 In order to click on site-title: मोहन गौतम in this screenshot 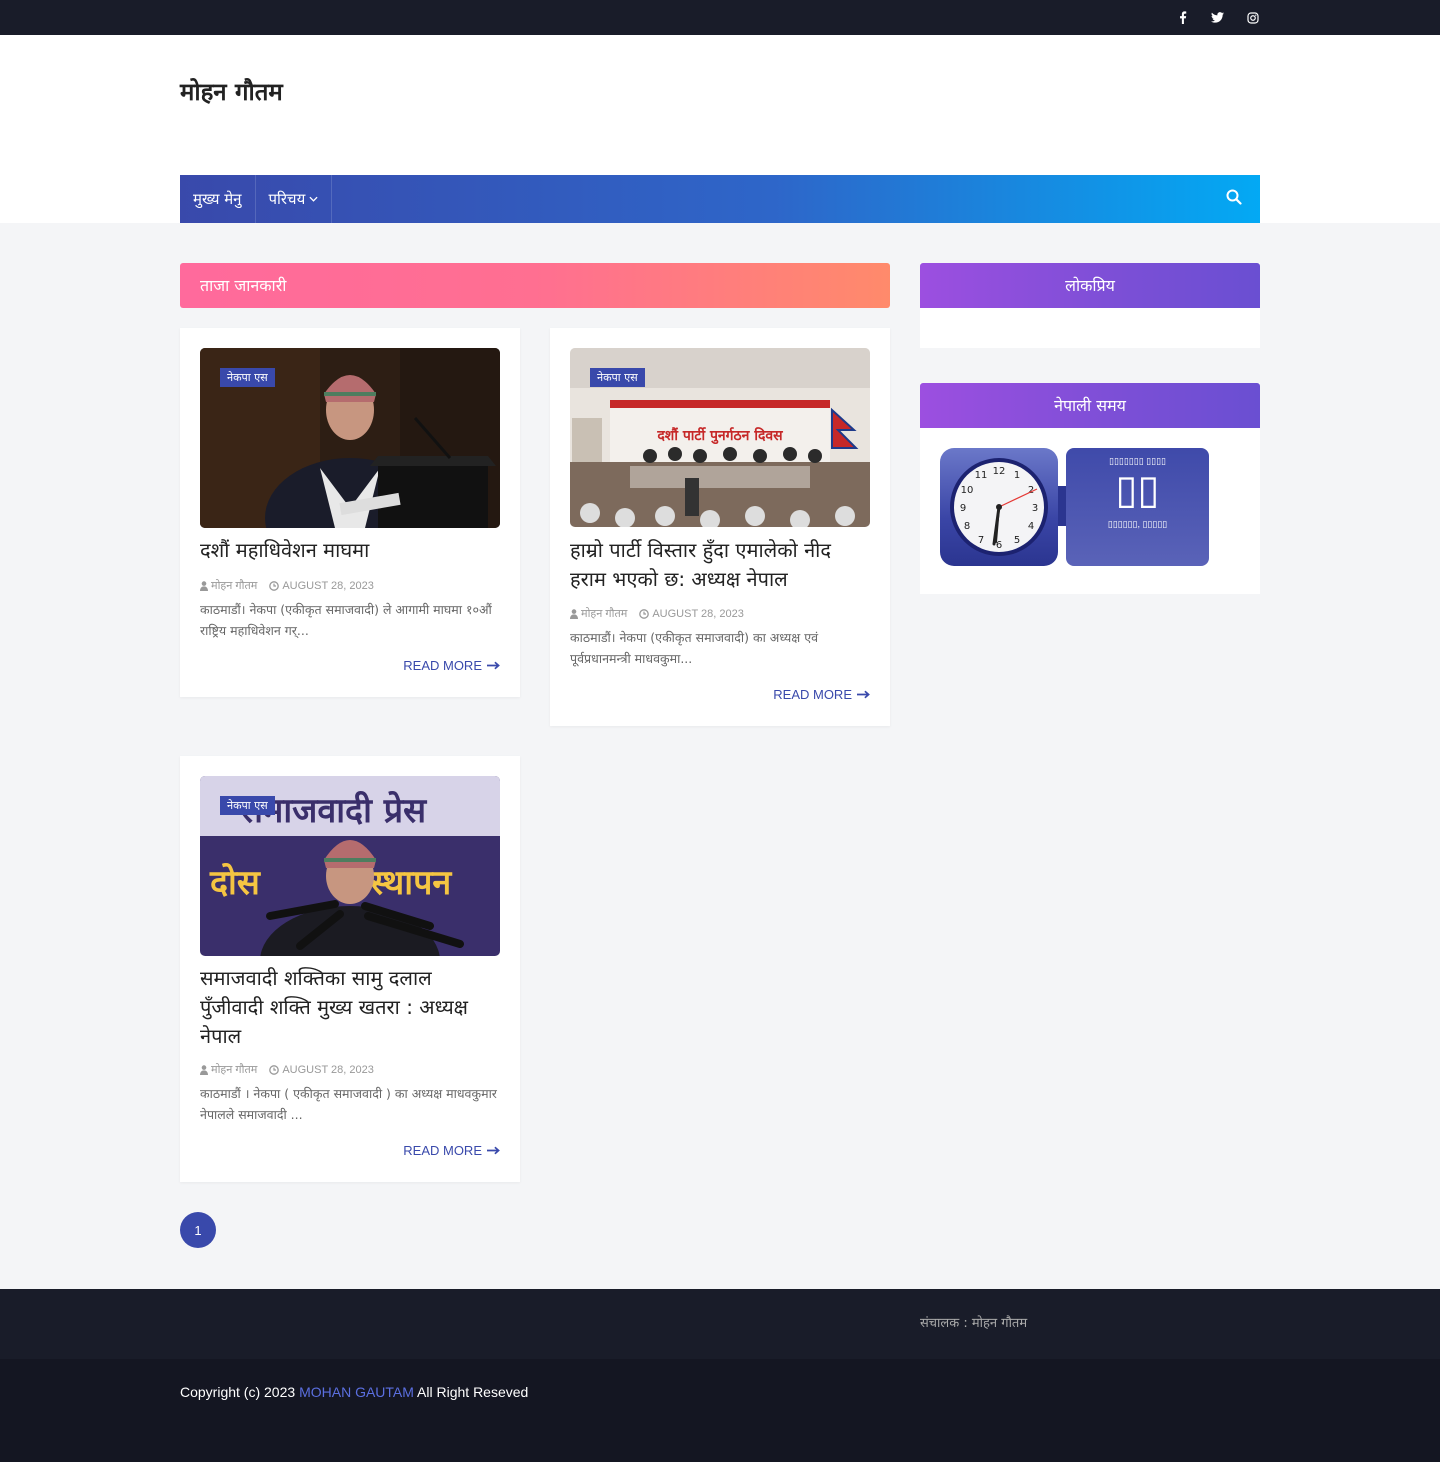, I will do `click(231, 91)`.